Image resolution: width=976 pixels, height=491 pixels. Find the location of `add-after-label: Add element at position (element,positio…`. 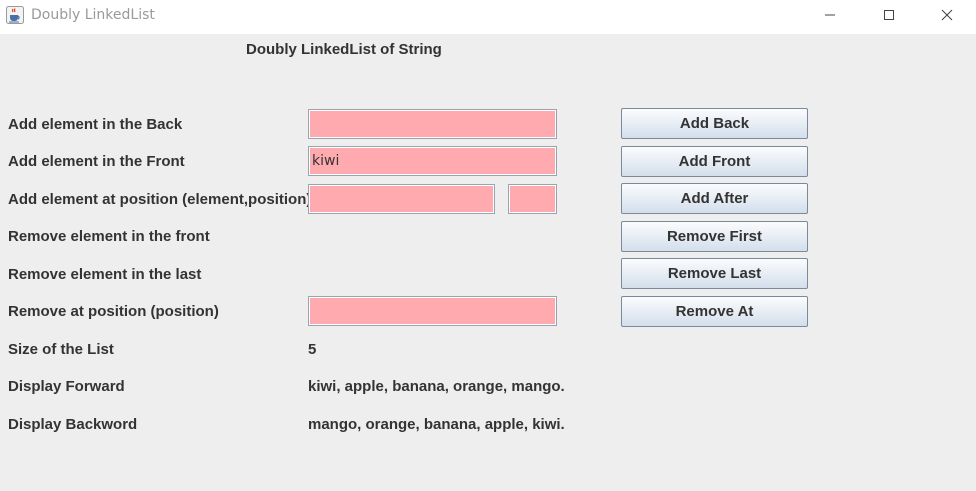

add-after-label: Add element at position (element,positio… is located at coordinates (160, 199).